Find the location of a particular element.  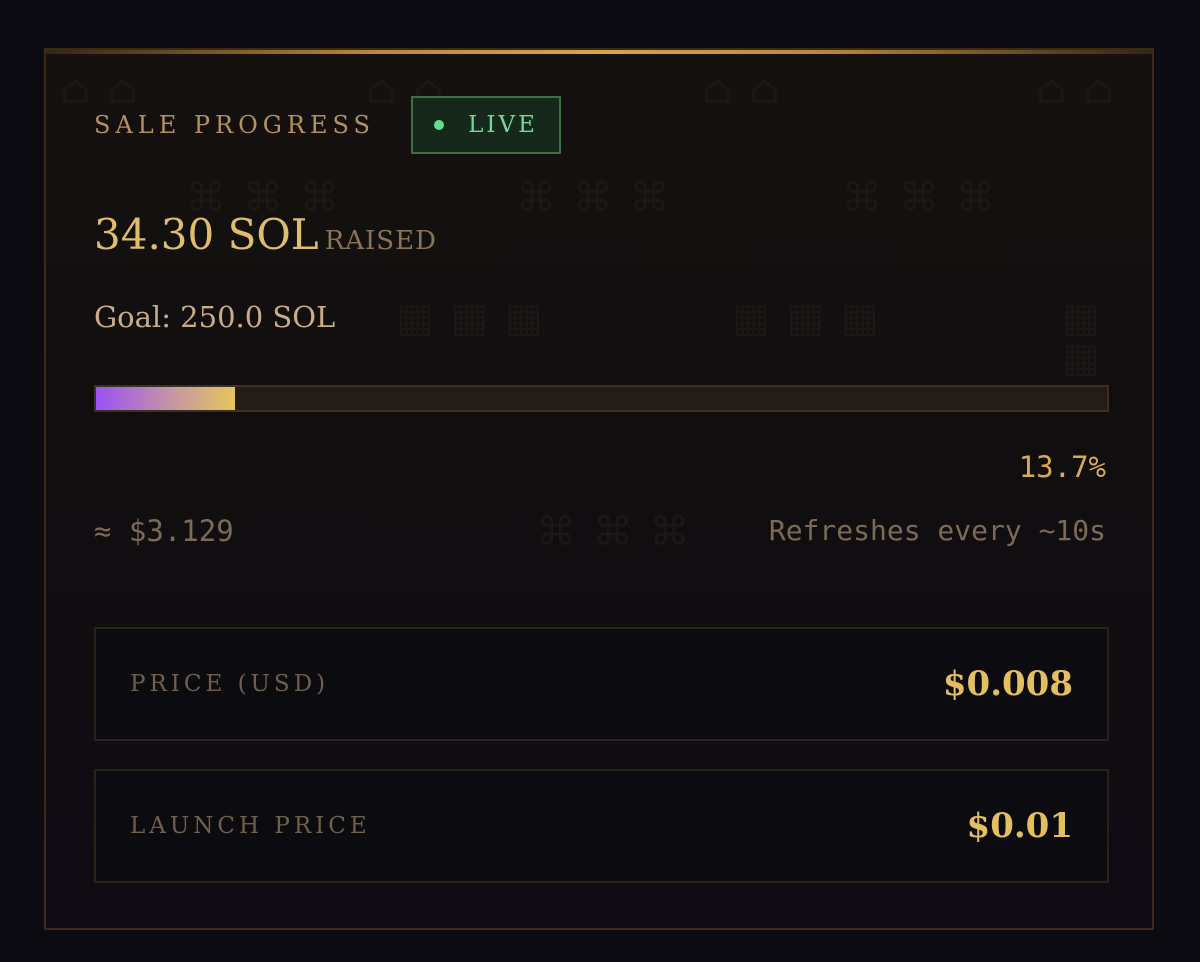

section-title: SALE PROGRESS is located at coordinates (234, 125).